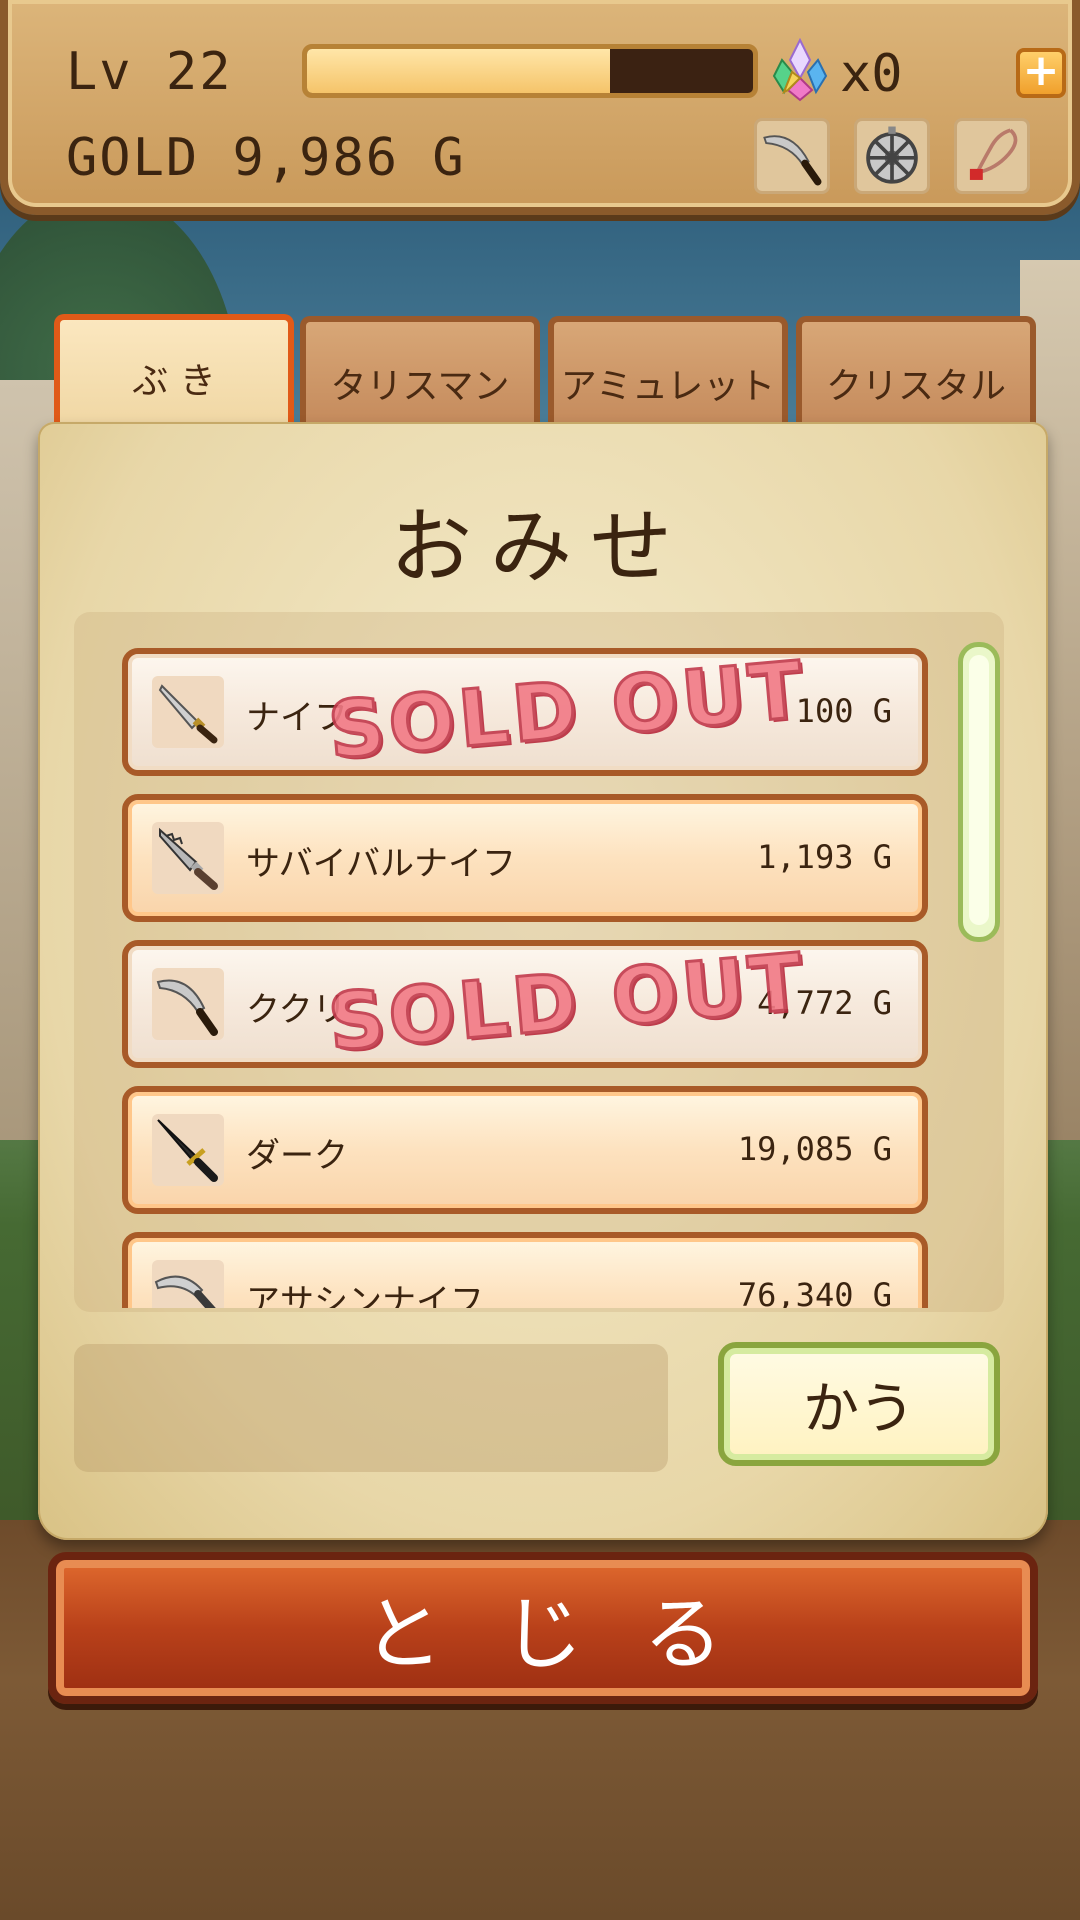 The height and width of the screenshot is (1920, 1080). What do you see at coordinates (381, 864) in the screenshot?
I see `item-name: サバイバルナイフ` at bounding box center [381, 864].